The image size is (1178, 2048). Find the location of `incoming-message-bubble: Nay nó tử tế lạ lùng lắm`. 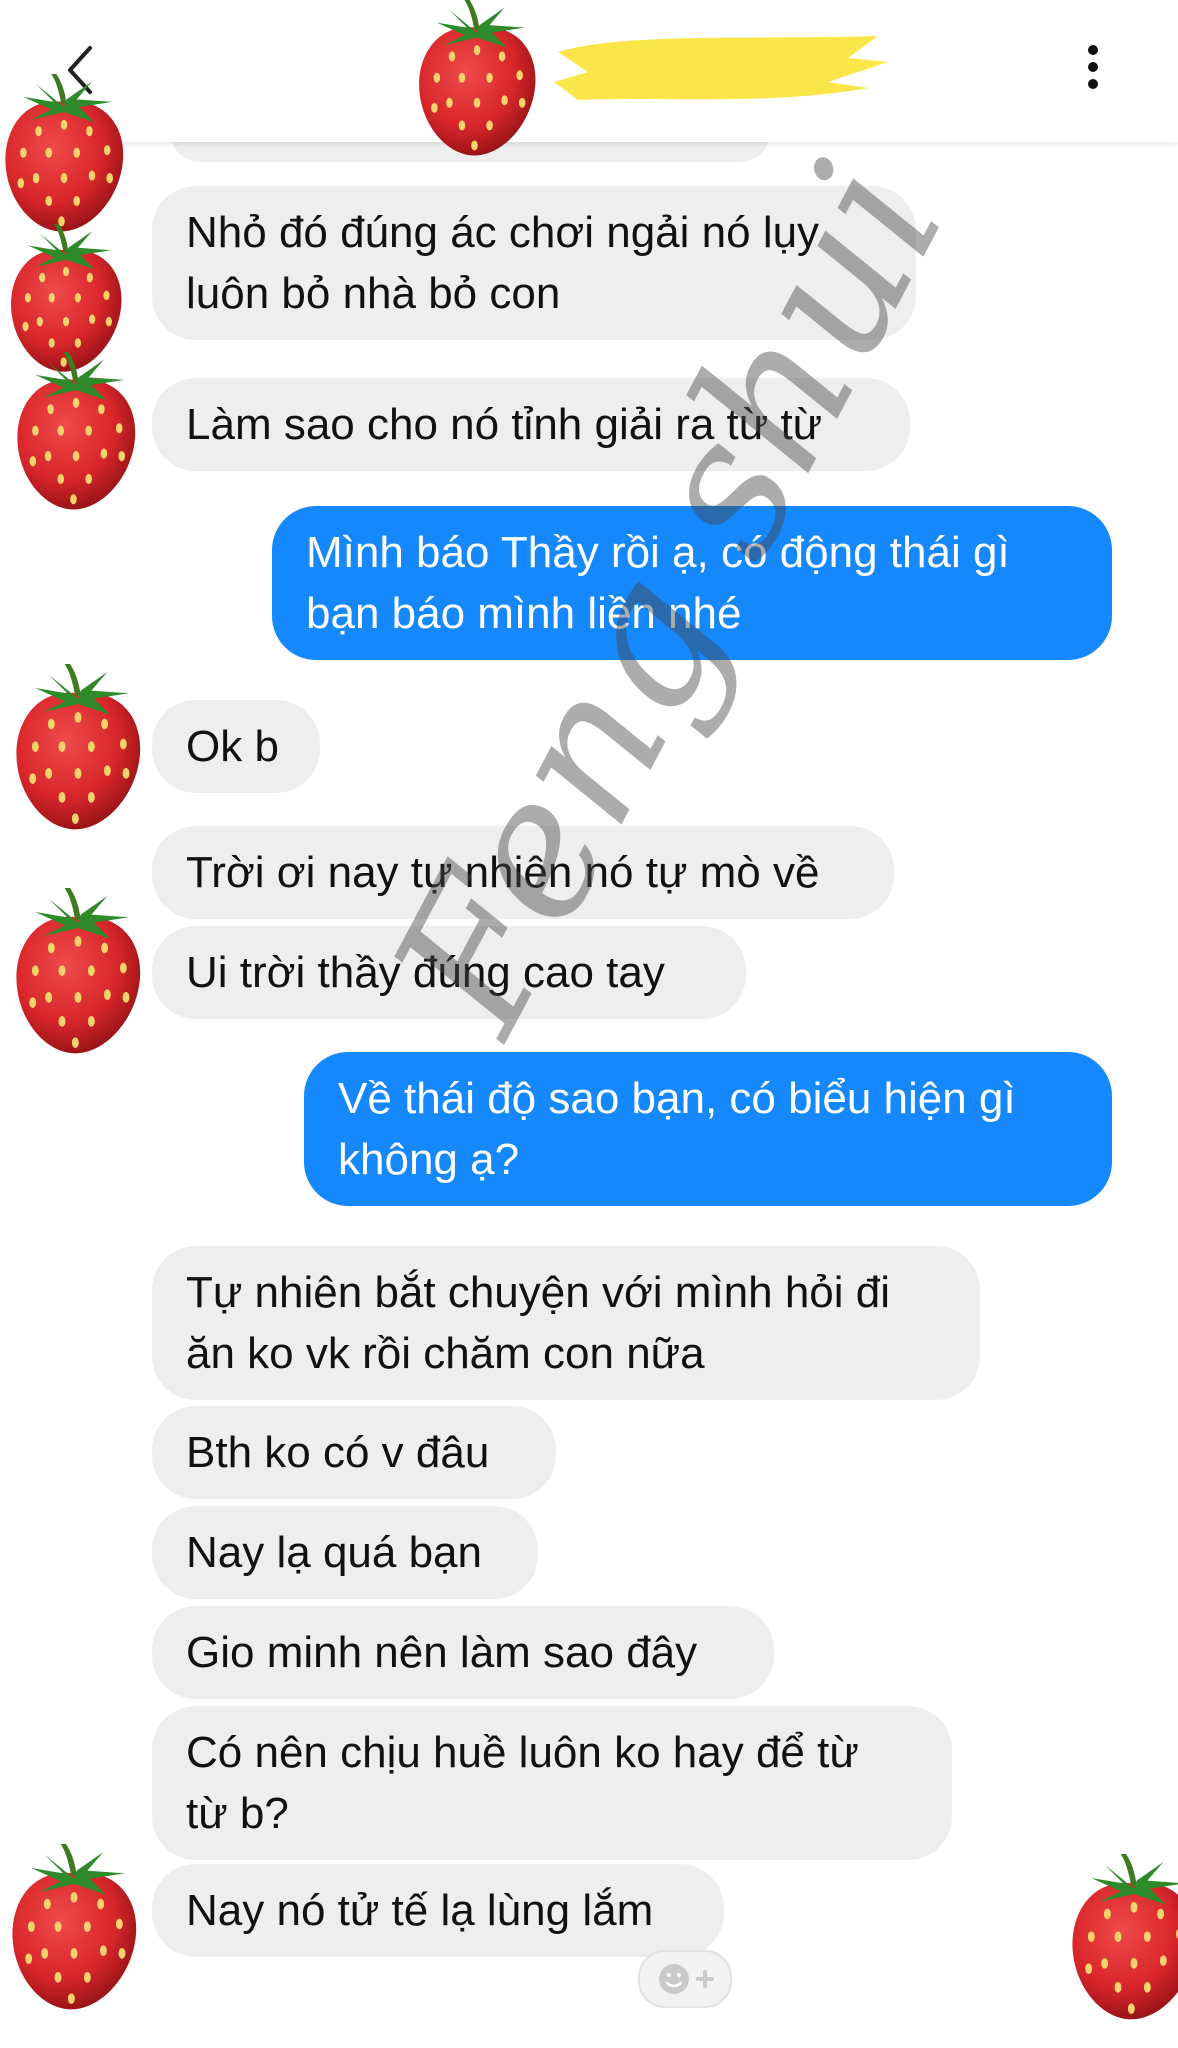

incoming-message-bubble: Nay nó tử tế lạ lùng lắm is located at coordinates (438, 1910).